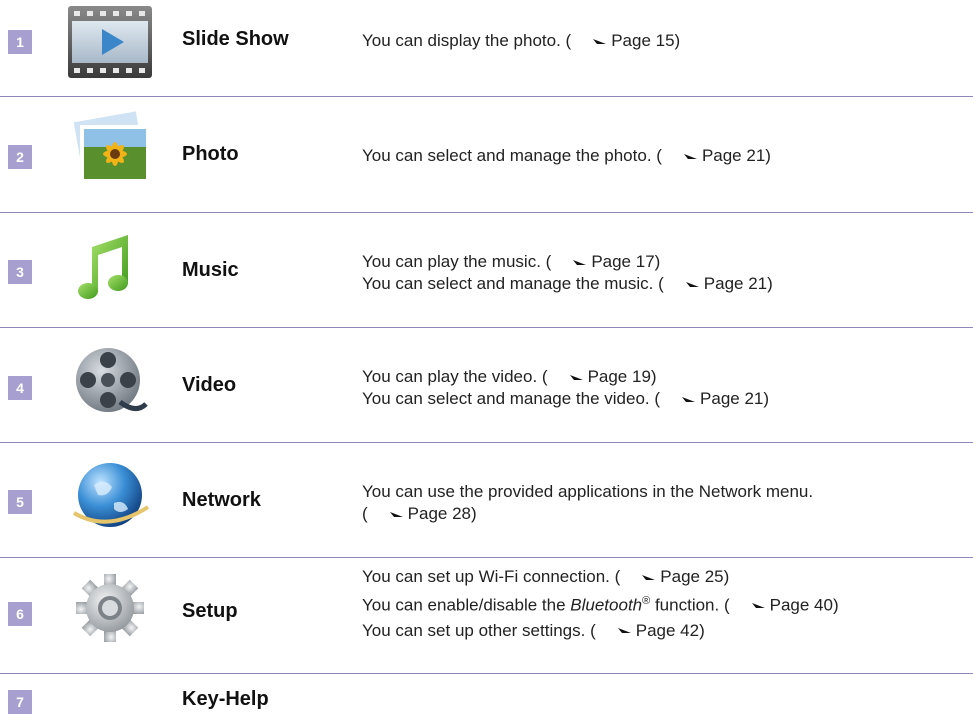 This screenshot has height=714, width=973. I want to click on page-reference: Page 25), so click(695, 576).